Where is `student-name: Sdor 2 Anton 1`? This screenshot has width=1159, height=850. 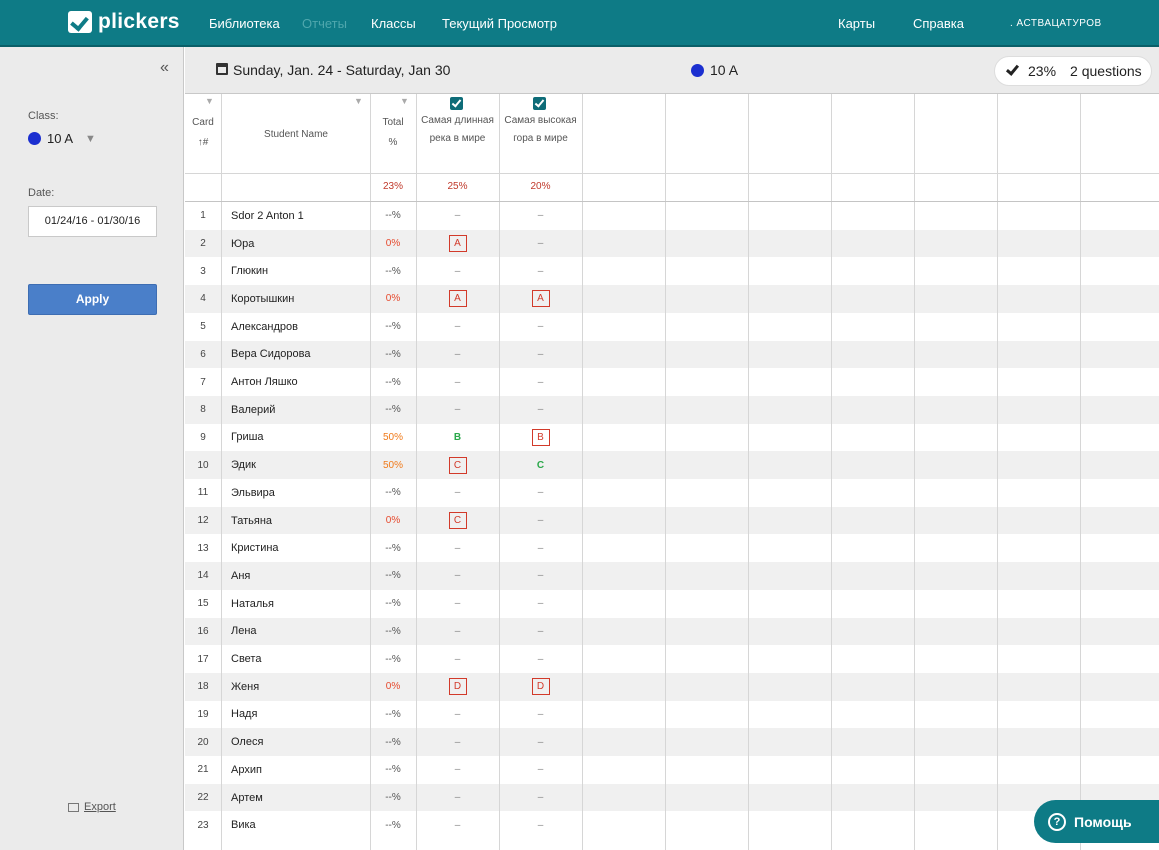 student-name: Sdor 2 Anton 1 is located at coordinates (301, 216).